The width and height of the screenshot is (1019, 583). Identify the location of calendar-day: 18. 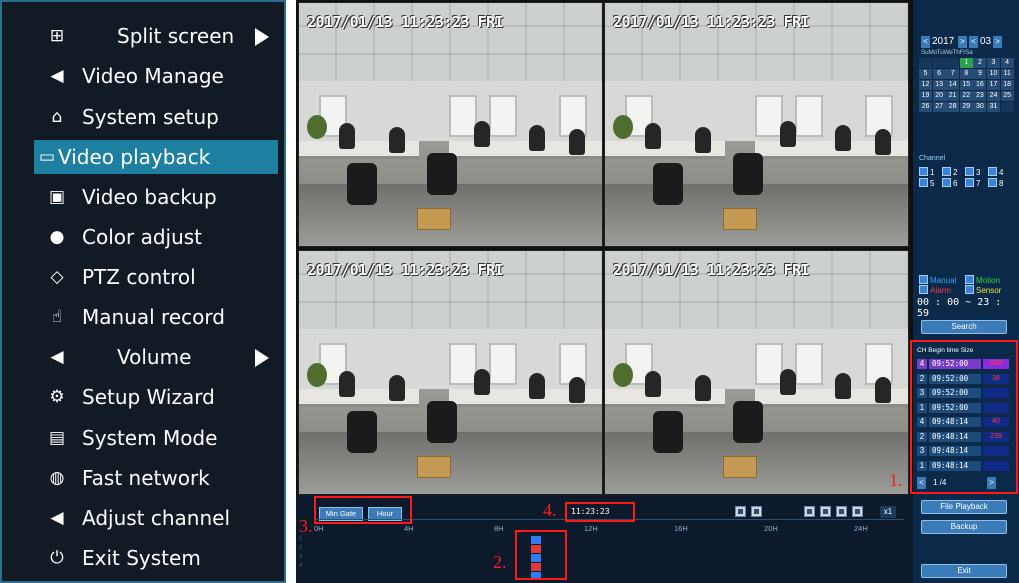
(1007, 85).